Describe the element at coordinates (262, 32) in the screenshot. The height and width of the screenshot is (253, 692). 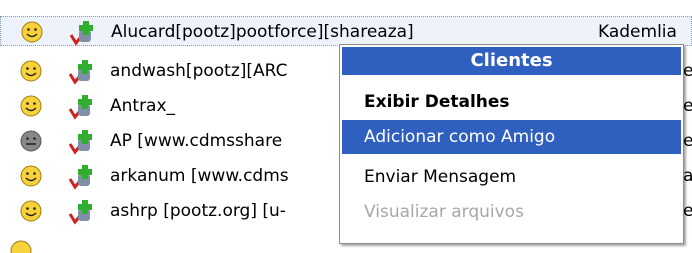
I see `user-name: Alucard[pootz]pootforce][shareaza]` at that location.